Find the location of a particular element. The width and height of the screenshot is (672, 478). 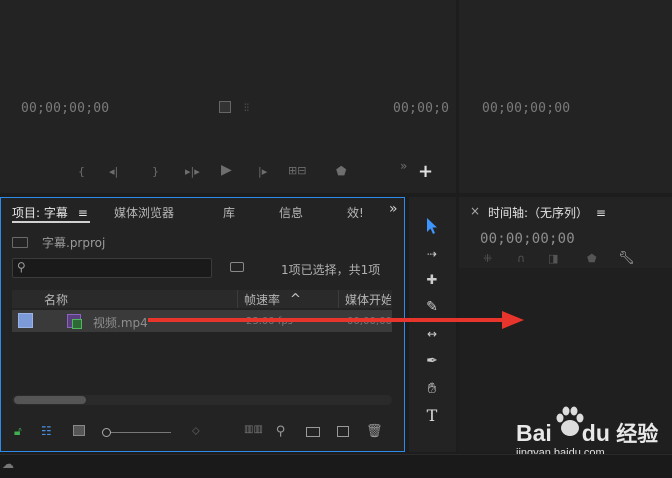

program-monitor: 00;00;00;00 is located at coordinates (565, 96).